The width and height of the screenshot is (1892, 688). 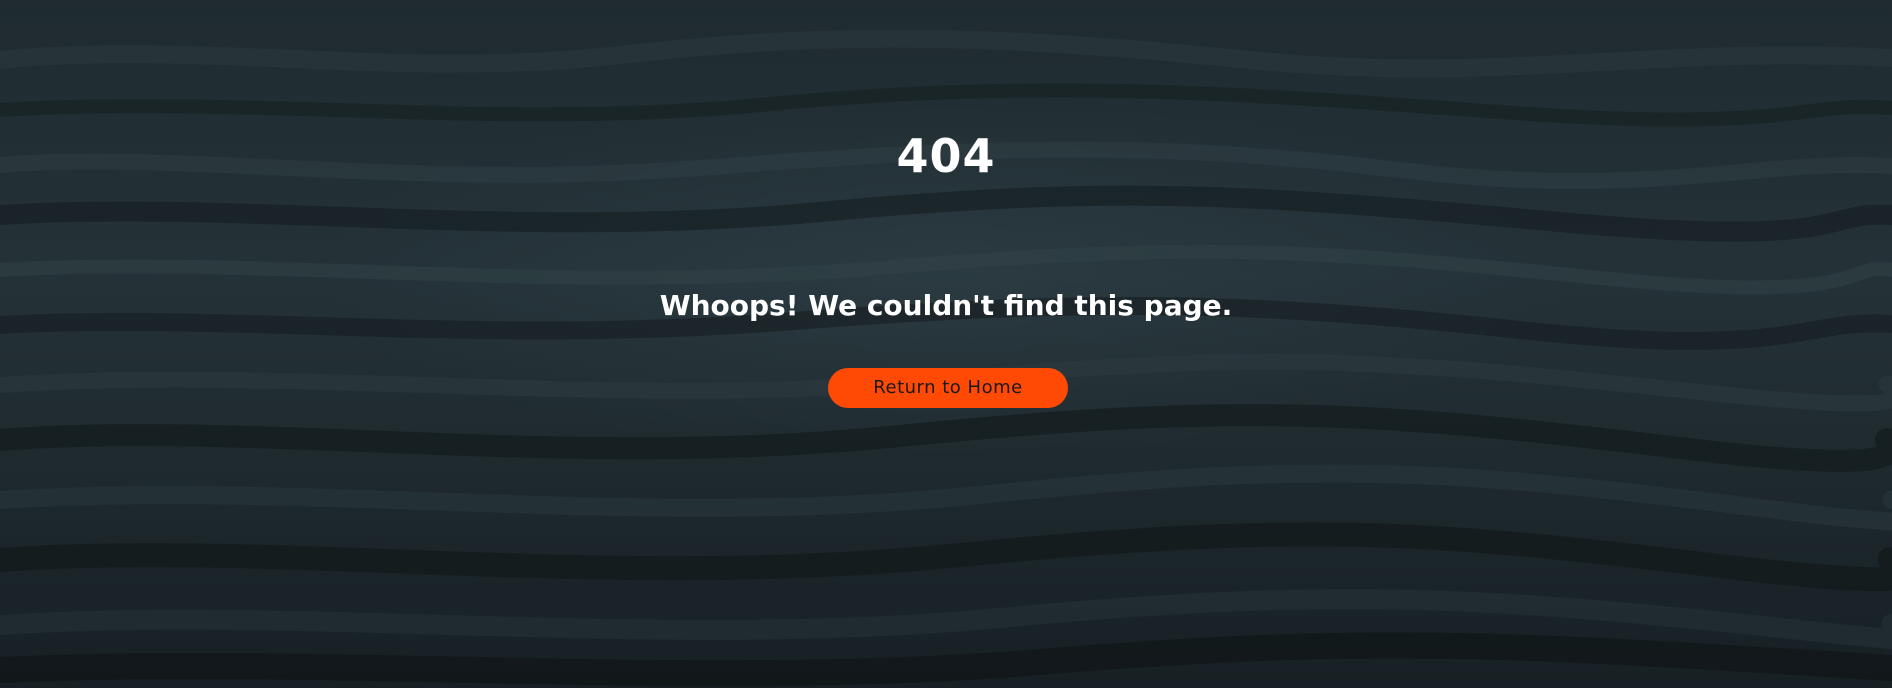 I want to click on return-home-button: Return to Home, so click(x=948, y=388).